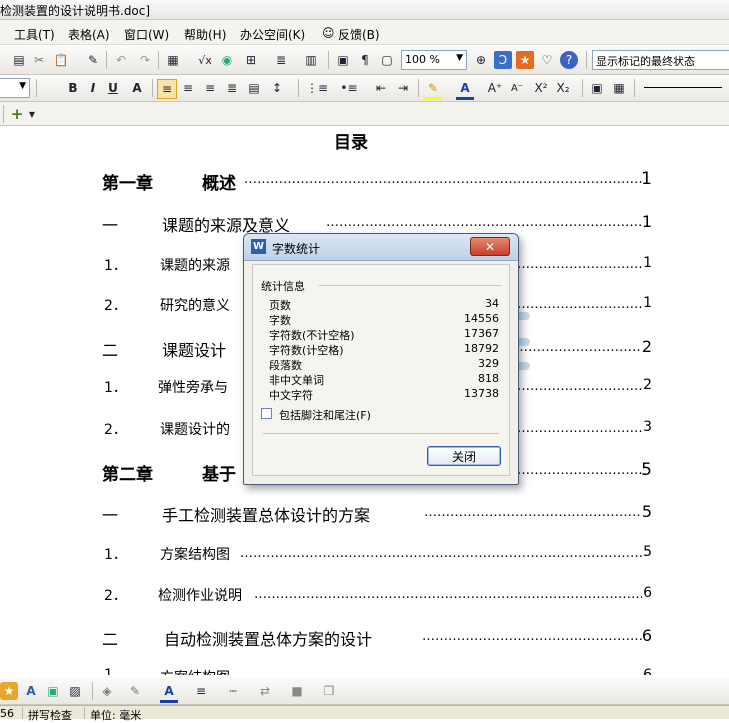 The width and height of the screenshot is (729, 723). Describe the element at coordinates (490, 246) in the screenshot. I see `close-icon: ✕` at that location.